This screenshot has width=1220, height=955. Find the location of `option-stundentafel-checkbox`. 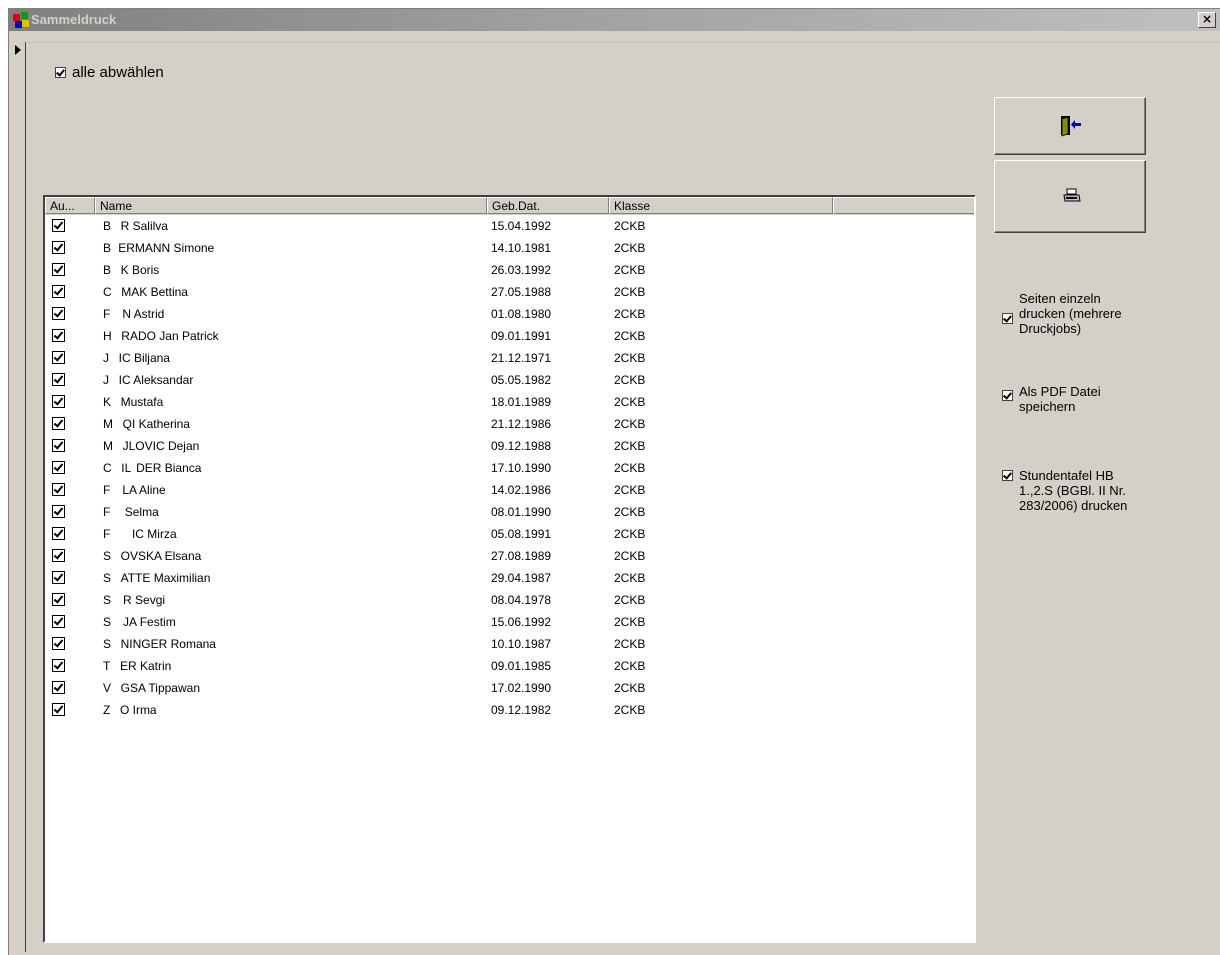

option-stundentafel-checkbox is located at coordinates (1007, 475).